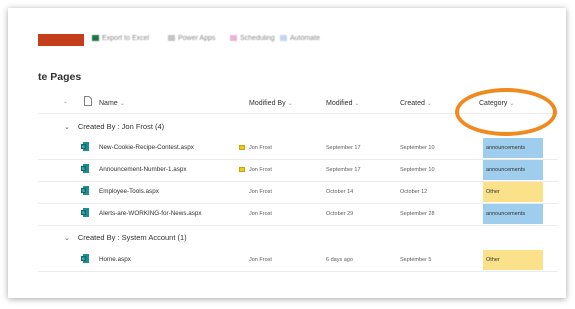 This screenshot has width=575, height=309. Describe the element at coordinates (339, 260) in the screenshot. I see `modified-cell: 6 days ago` at that location.